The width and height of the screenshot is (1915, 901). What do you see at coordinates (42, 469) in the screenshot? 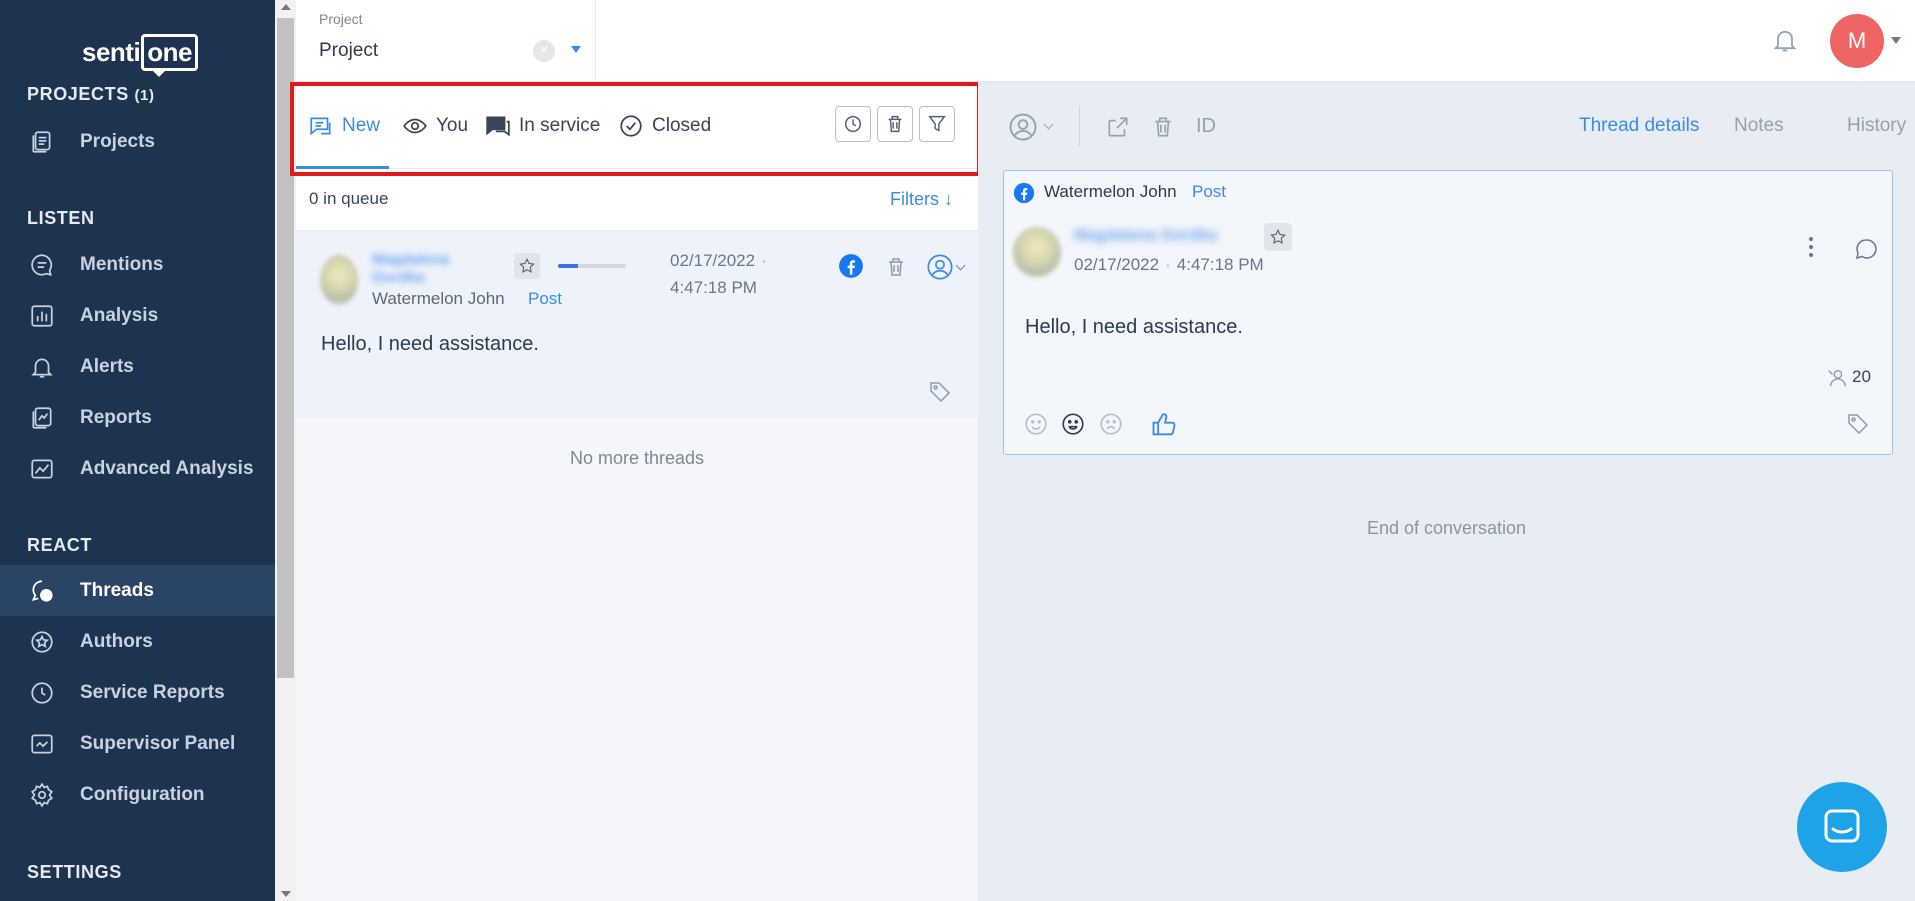
I see `advanced-analysis-icon` at bounding box center [42, 469].